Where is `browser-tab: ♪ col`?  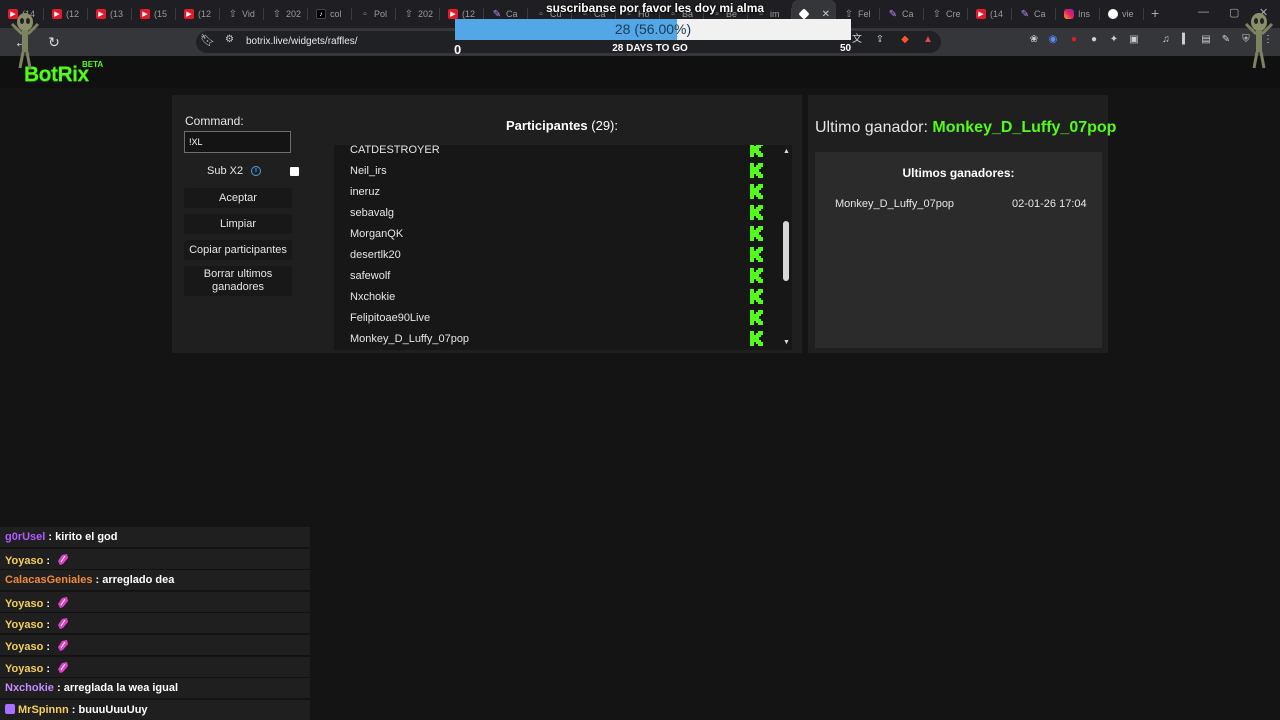 browser-tab: ♪ col is located at coordinates (330, 14).